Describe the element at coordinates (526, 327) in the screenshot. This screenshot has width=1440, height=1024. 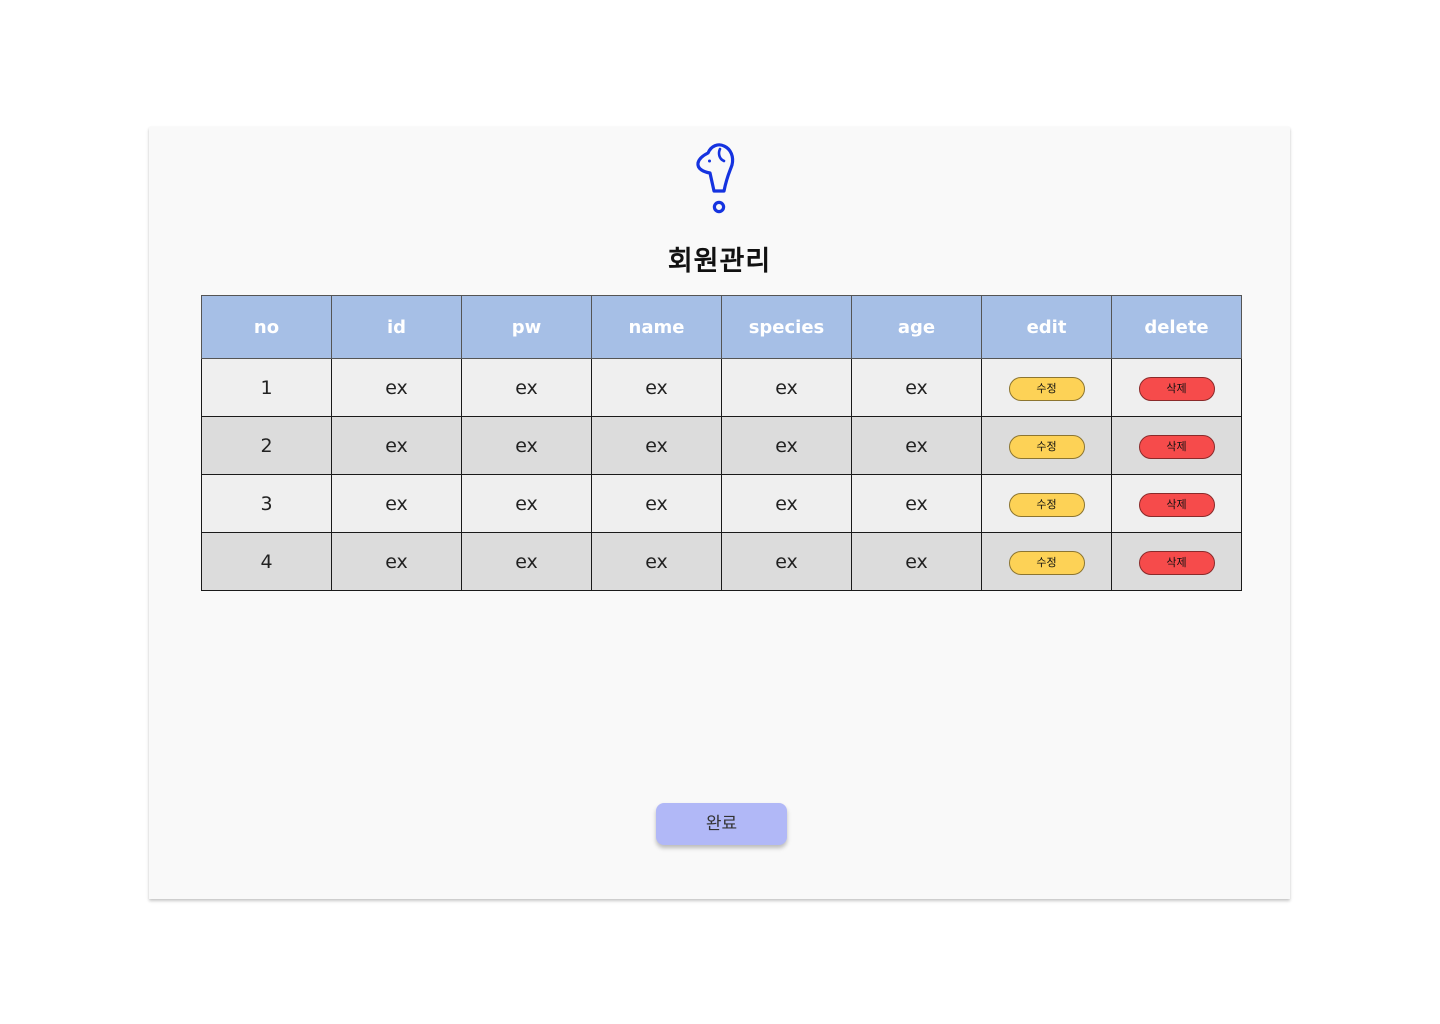
I see `column-header-pw: pw` at that location.